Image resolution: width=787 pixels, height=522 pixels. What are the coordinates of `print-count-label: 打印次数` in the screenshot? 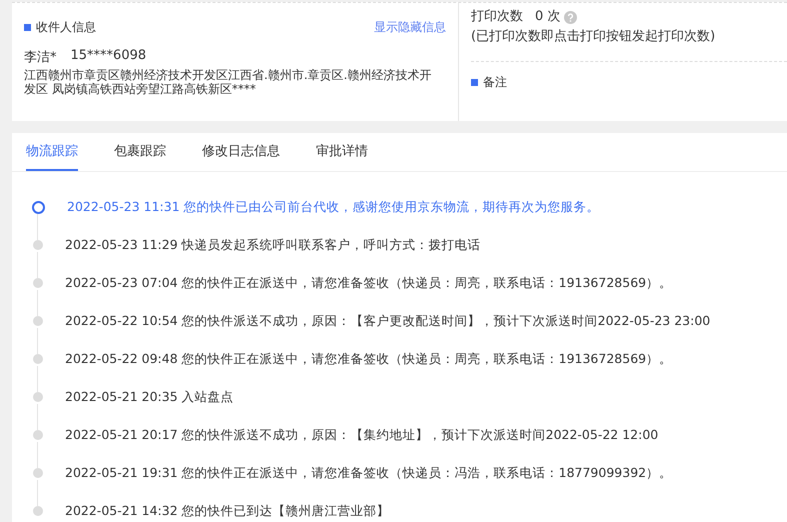 It's located at (497, 17).